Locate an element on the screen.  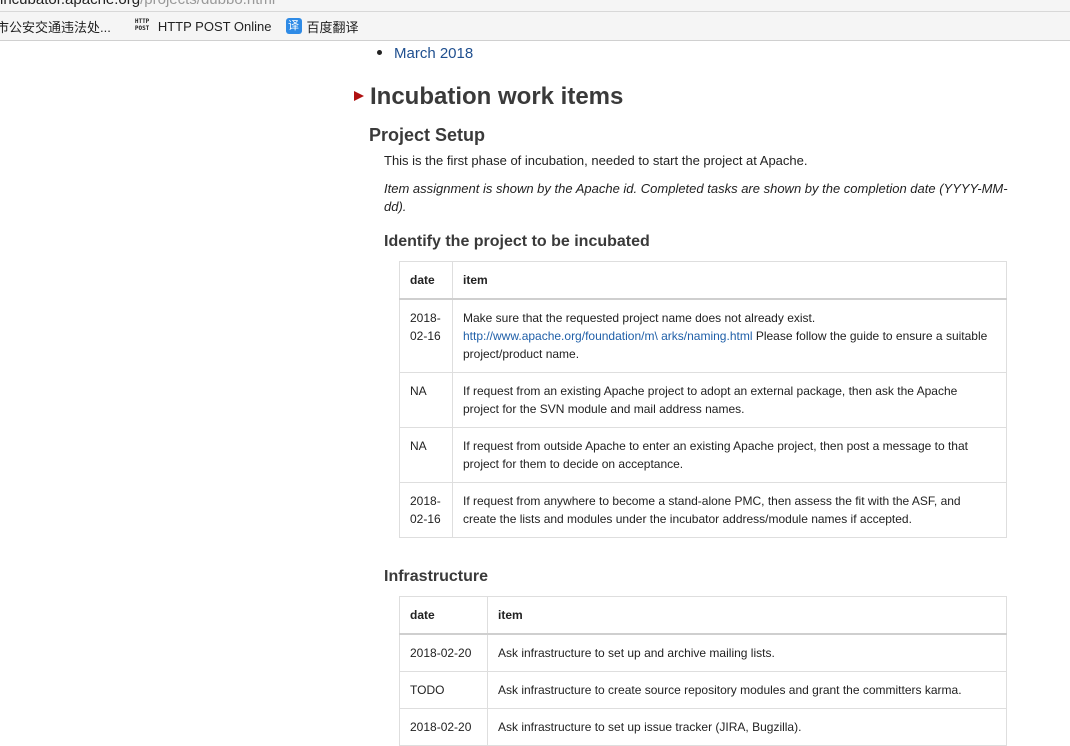
url-host: incubator.apache.org is located at coordinates (70, 4).